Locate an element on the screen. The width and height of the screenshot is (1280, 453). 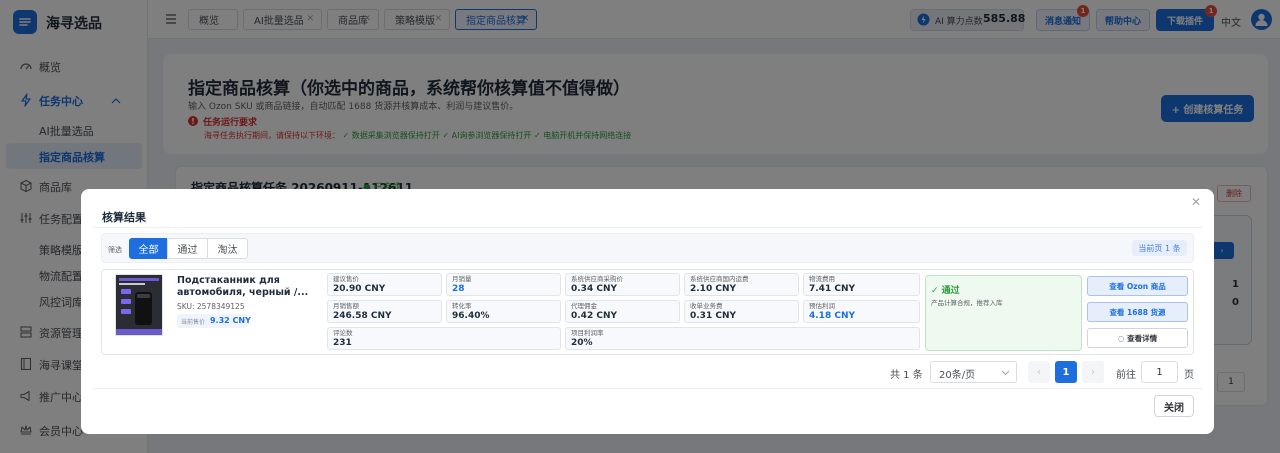
close-icon: ✕ is located at coordinates (1196, 202).